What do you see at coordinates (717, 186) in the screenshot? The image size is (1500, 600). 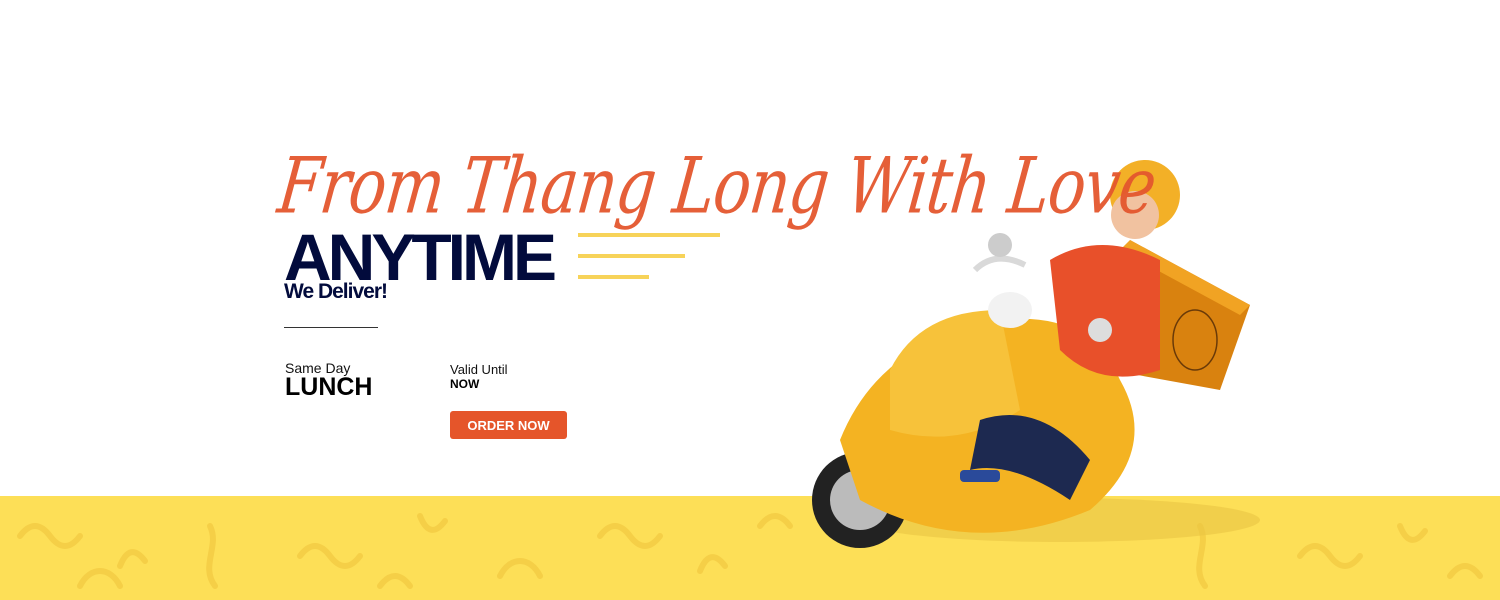 I see `script-title: From Thang Long With Love` at bounding box center [717, 186].